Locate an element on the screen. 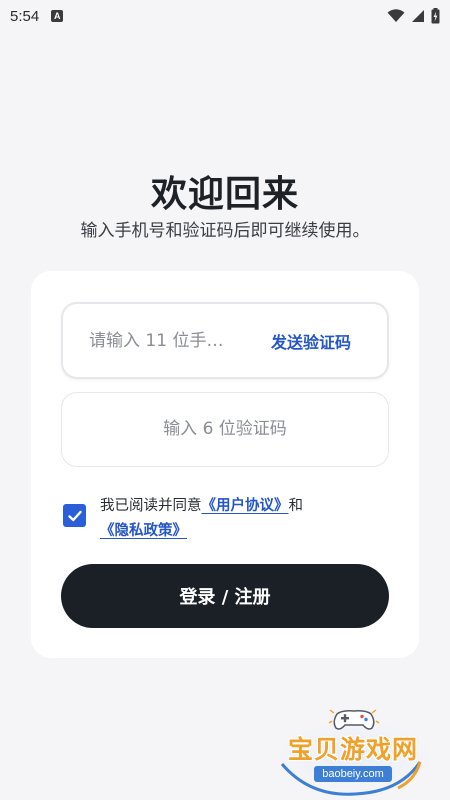  checkmark-icon is located at coordinates (74, 515).